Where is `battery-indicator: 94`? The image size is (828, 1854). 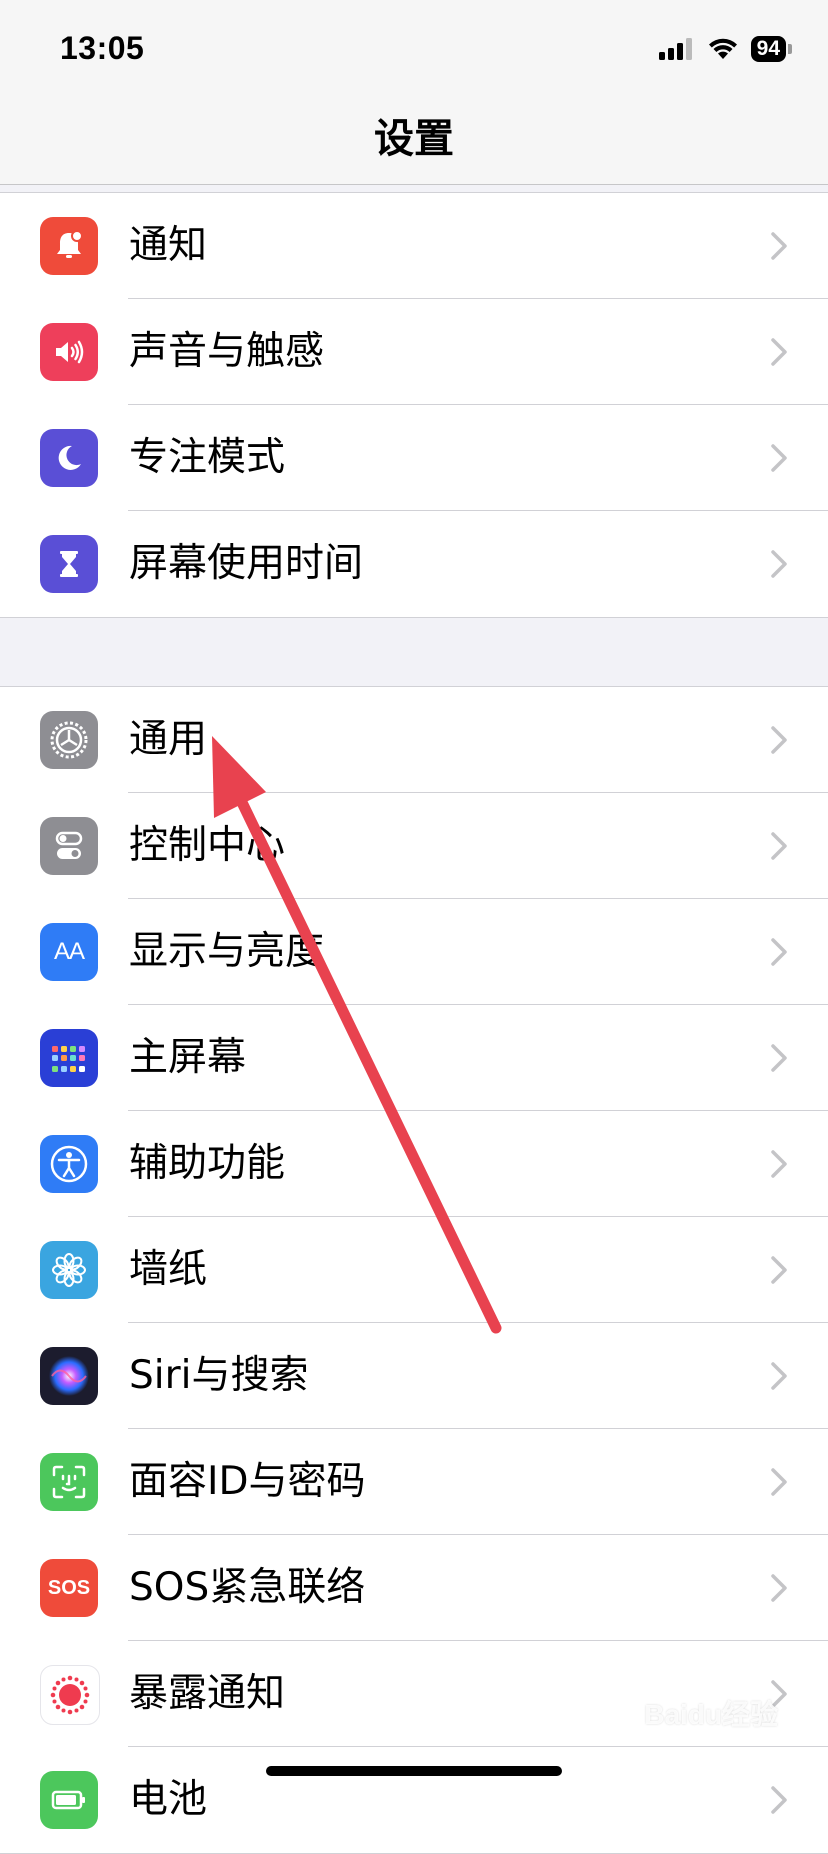
battery-indicator: 94 is located at coordinates (768, 49).